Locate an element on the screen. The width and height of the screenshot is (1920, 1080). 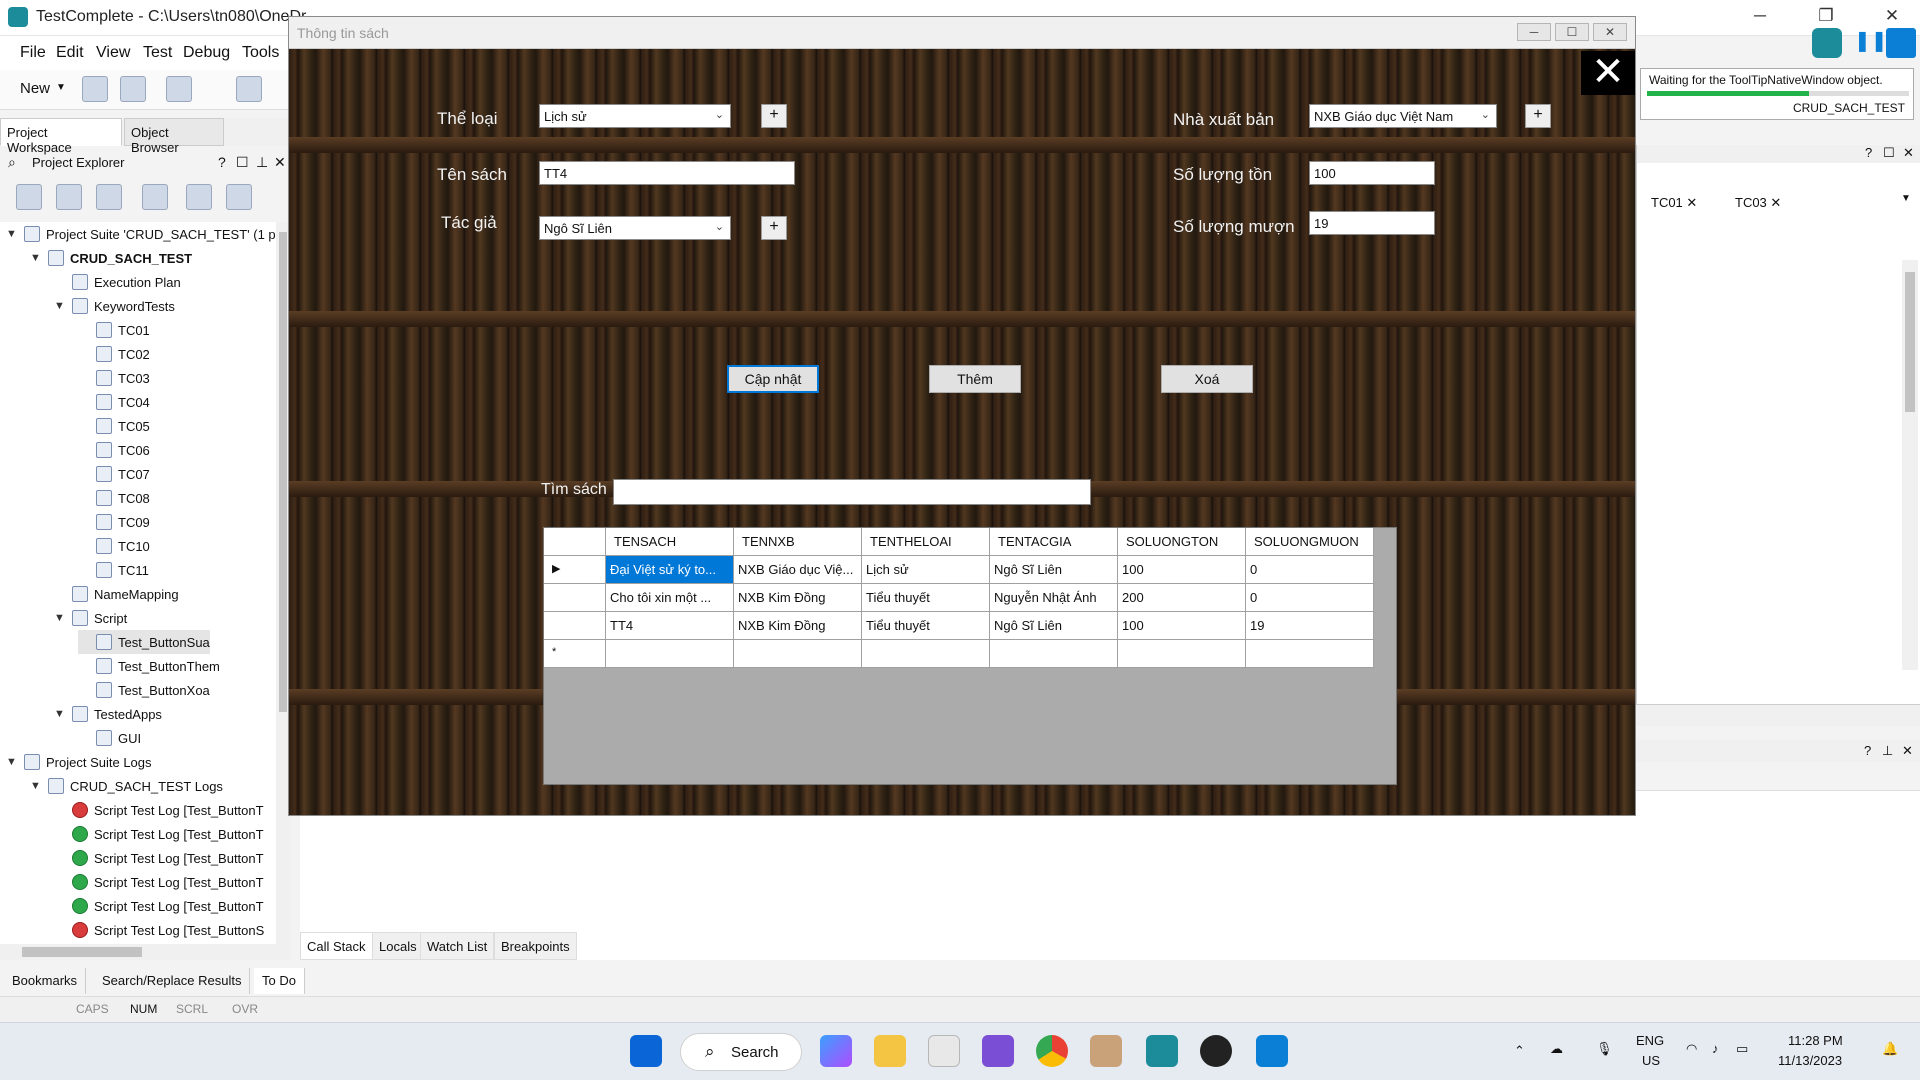
tab-project-workspace: Project Workspace is located at coordinates (61, 136).